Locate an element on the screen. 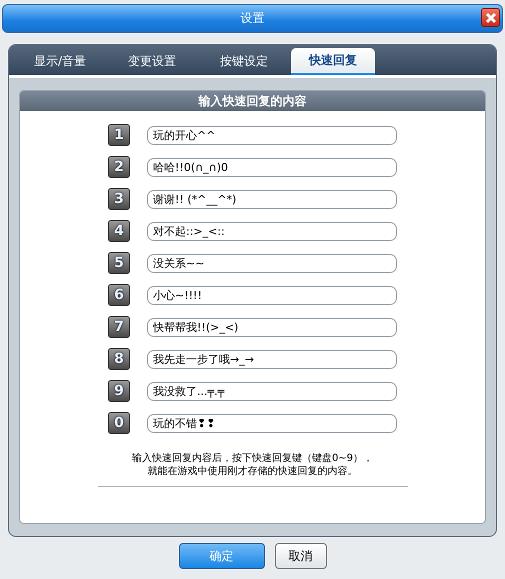 This screenshot has width=505, height=579. tab: 变更设置 is located at coordinates (152, 61).